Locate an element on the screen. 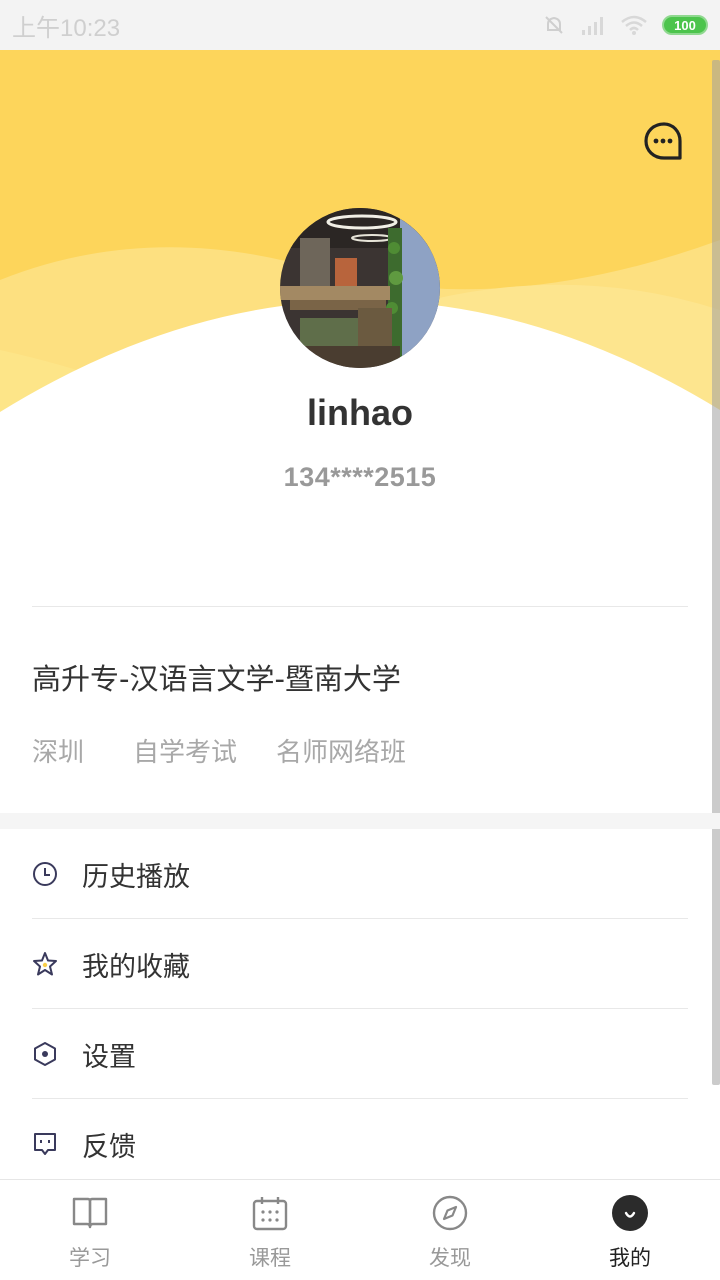 The image size is (720, 1280). profile-face-icon is located at coordinates (630, 1213).